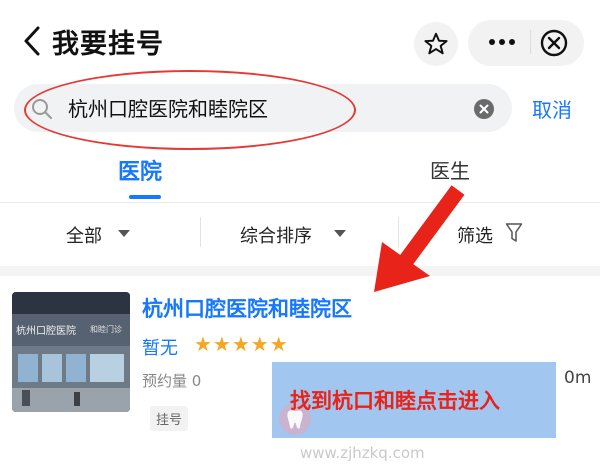 The width and height of the screenshot is (600, 473). Describe the element at coordinates (362, 453) in the screenshot. I see `watermark: www.zjhzkq.com` at that location.